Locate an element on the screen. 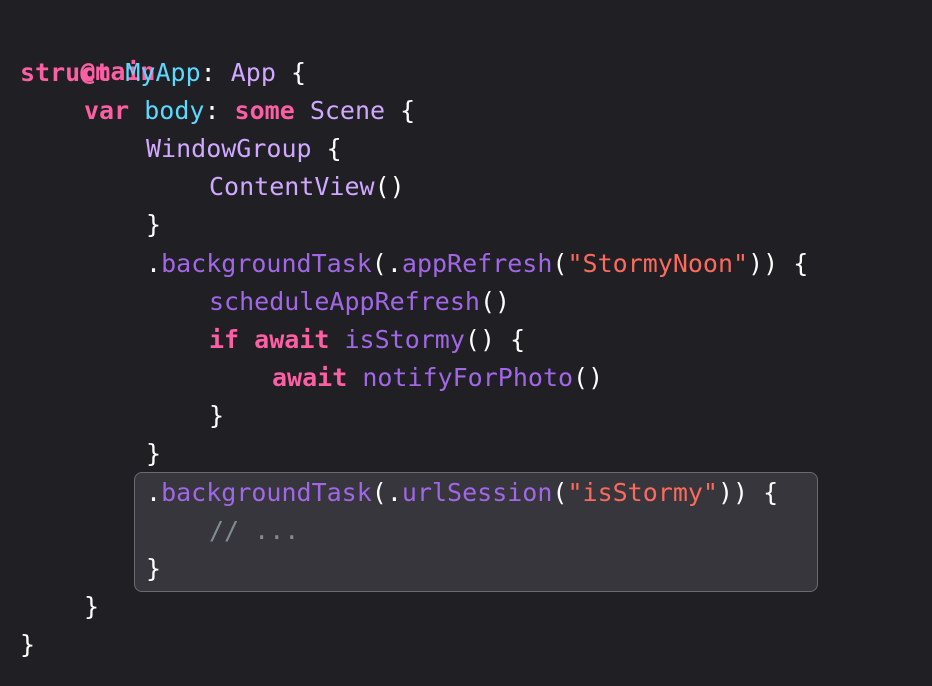 The image size is (932, 686). code-line-16: } is located at coordinates (92, 606).